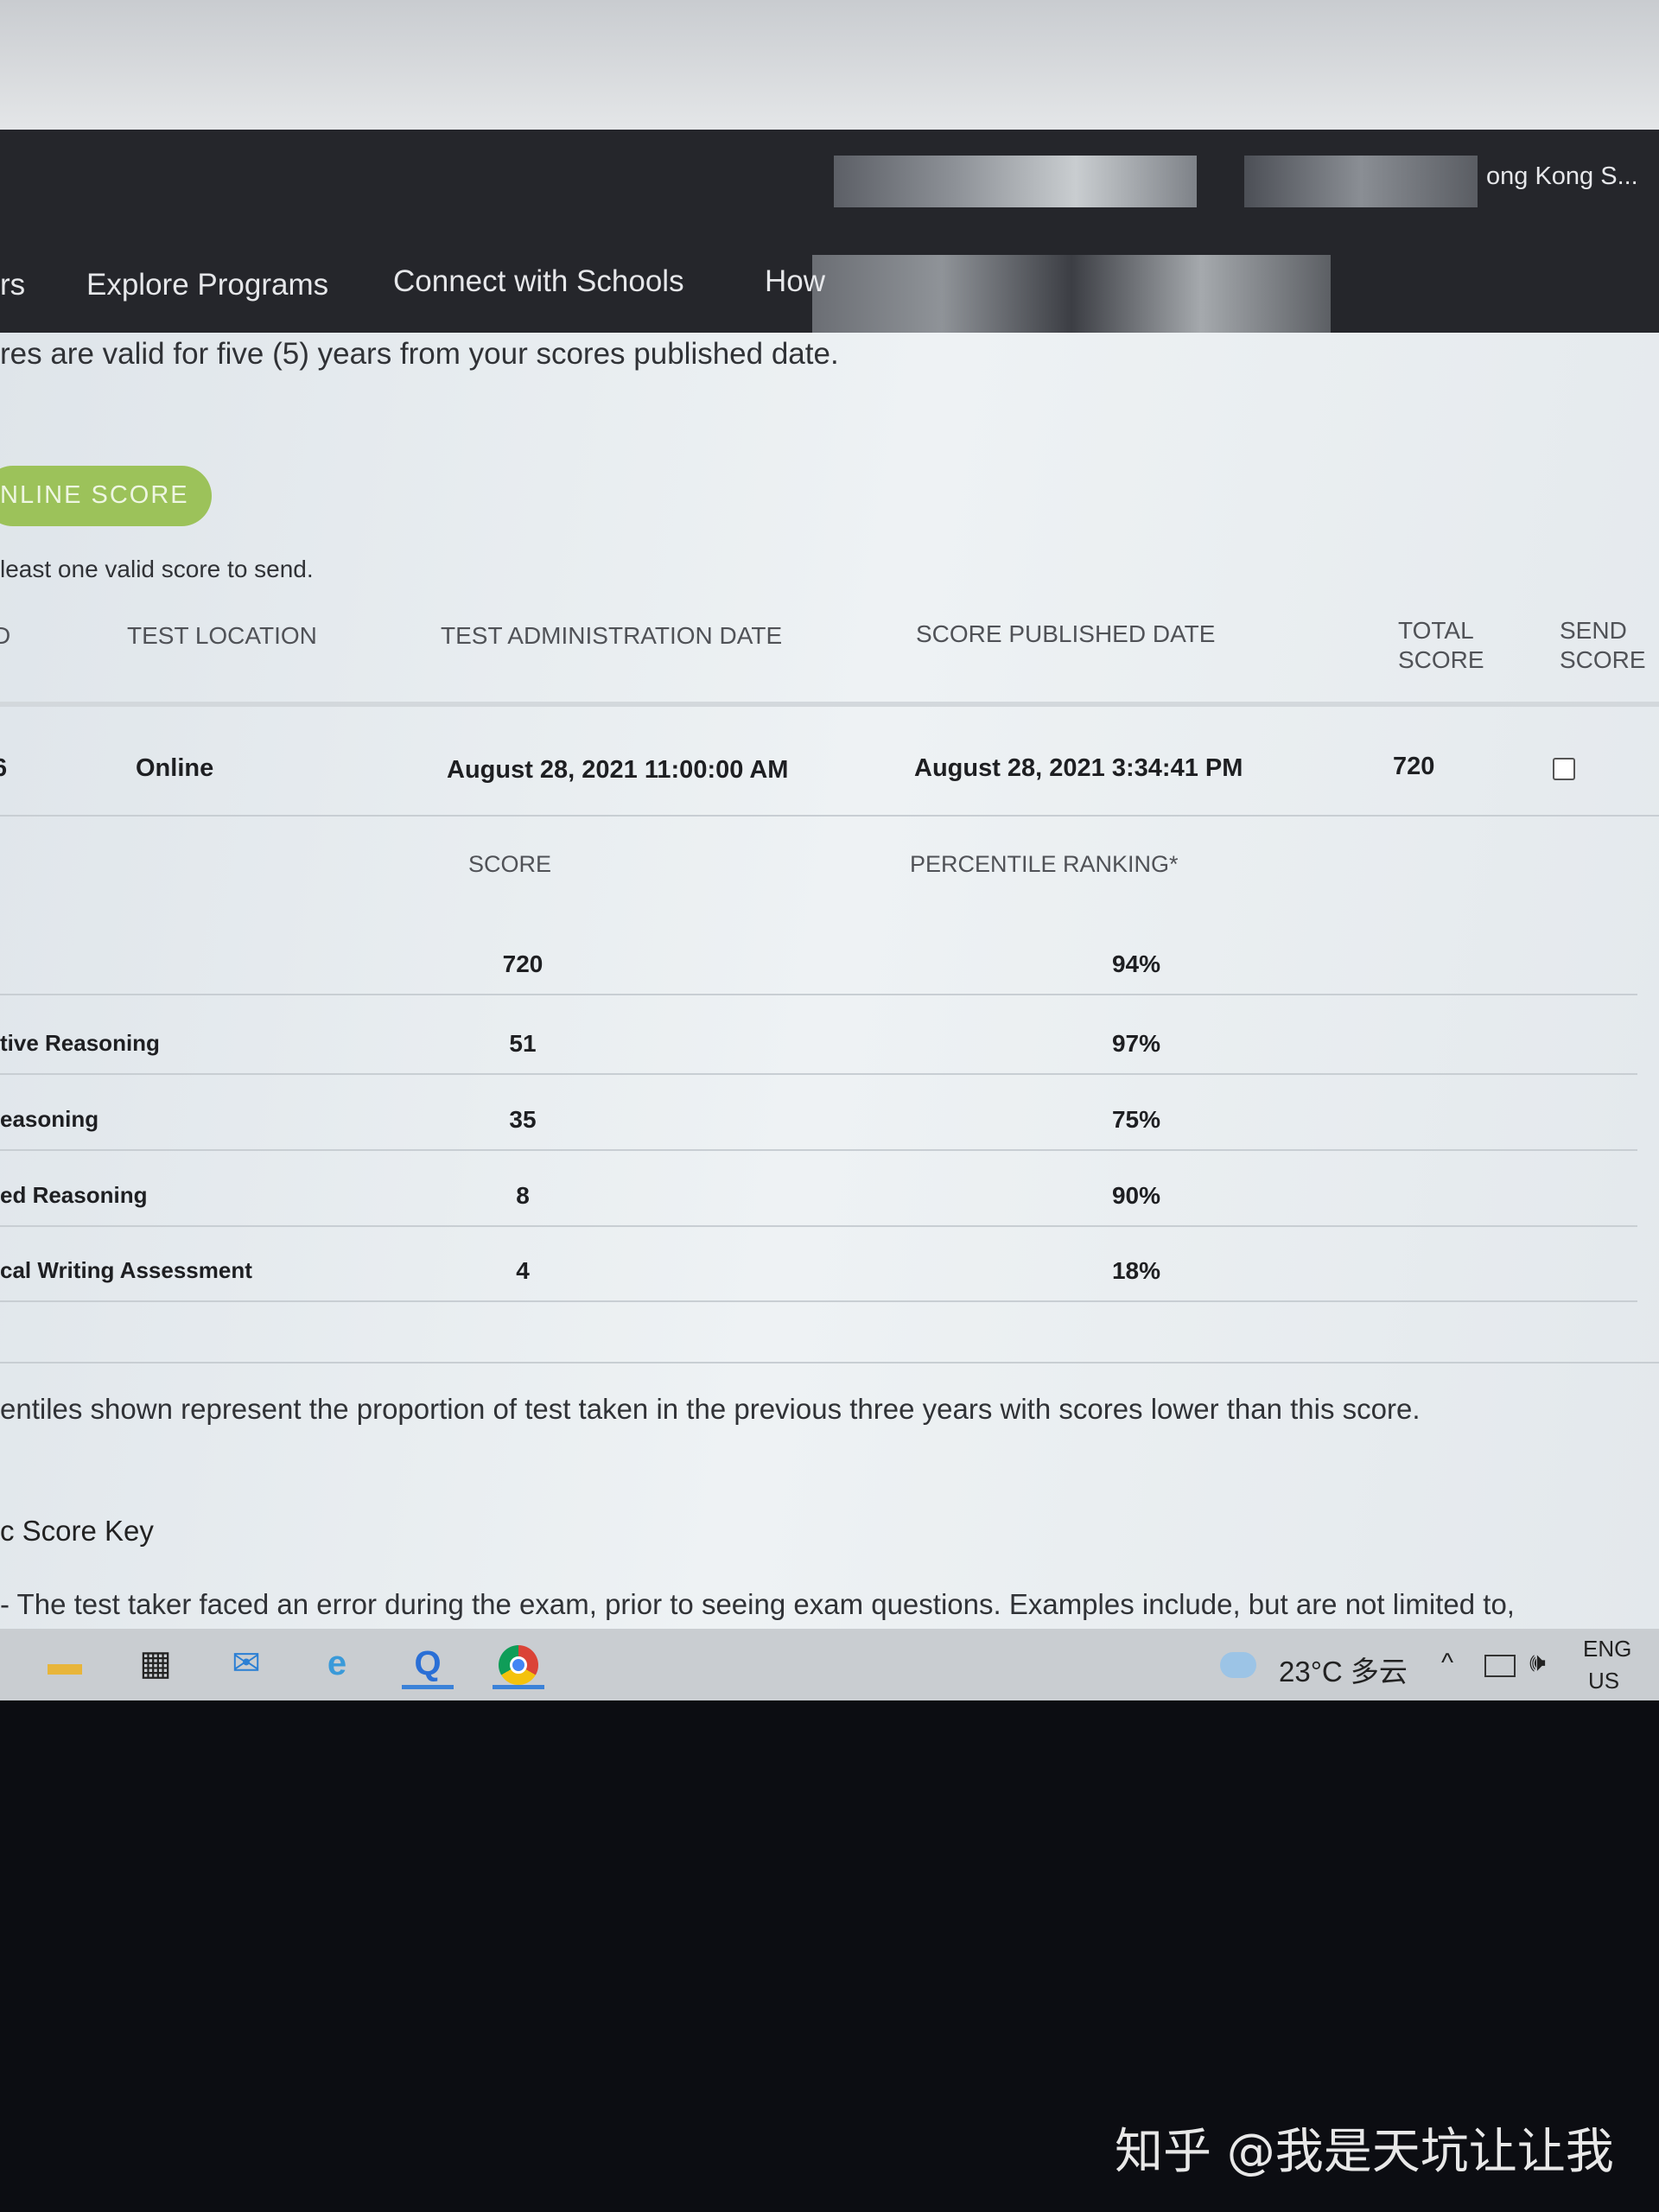 The image size is (1659, 2212). What do you see at coordinates (246, 1663) in the screenshot?
I see `mail-icon: ✉` at bounding box center [246, 1663].